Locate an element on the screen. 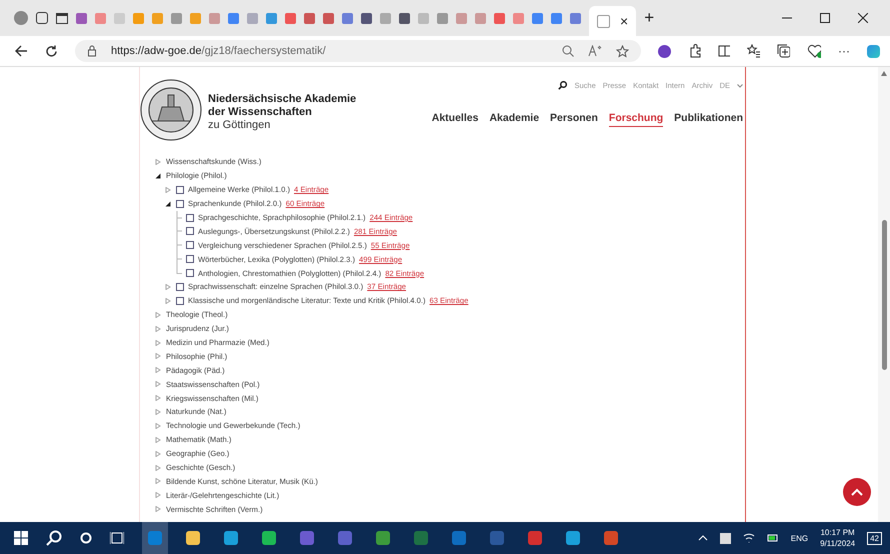  nav-link: Akademie is located at coordinates (514, 119).